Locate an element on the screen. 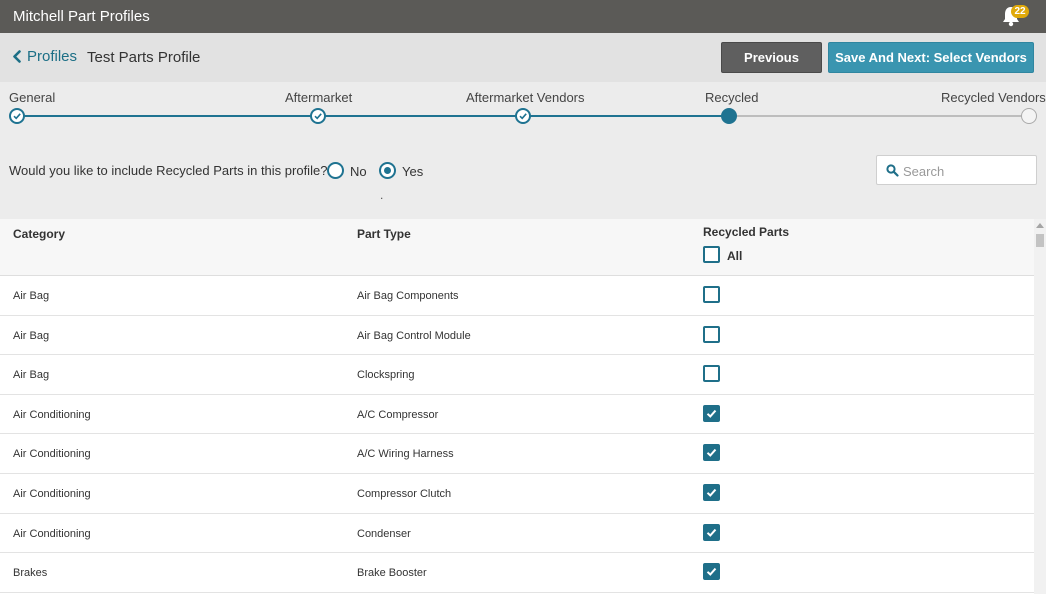  table-row: Air Conditioning Condenser is located at coordinates (517, 533).